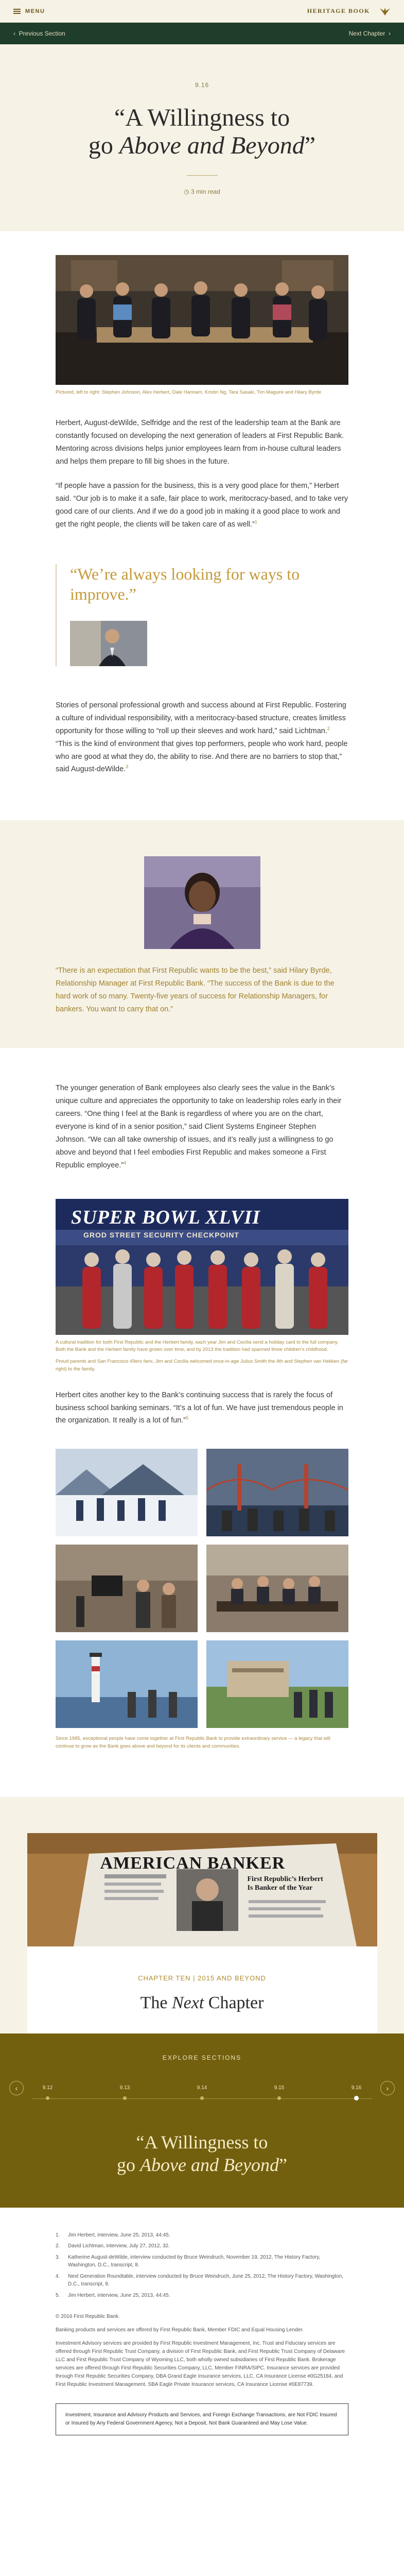 The image size is (404, 2576). Describe the element at coordinates (212, 145) in the screenshot. I see `title-line-2-em: Above and Beyond` at that location.